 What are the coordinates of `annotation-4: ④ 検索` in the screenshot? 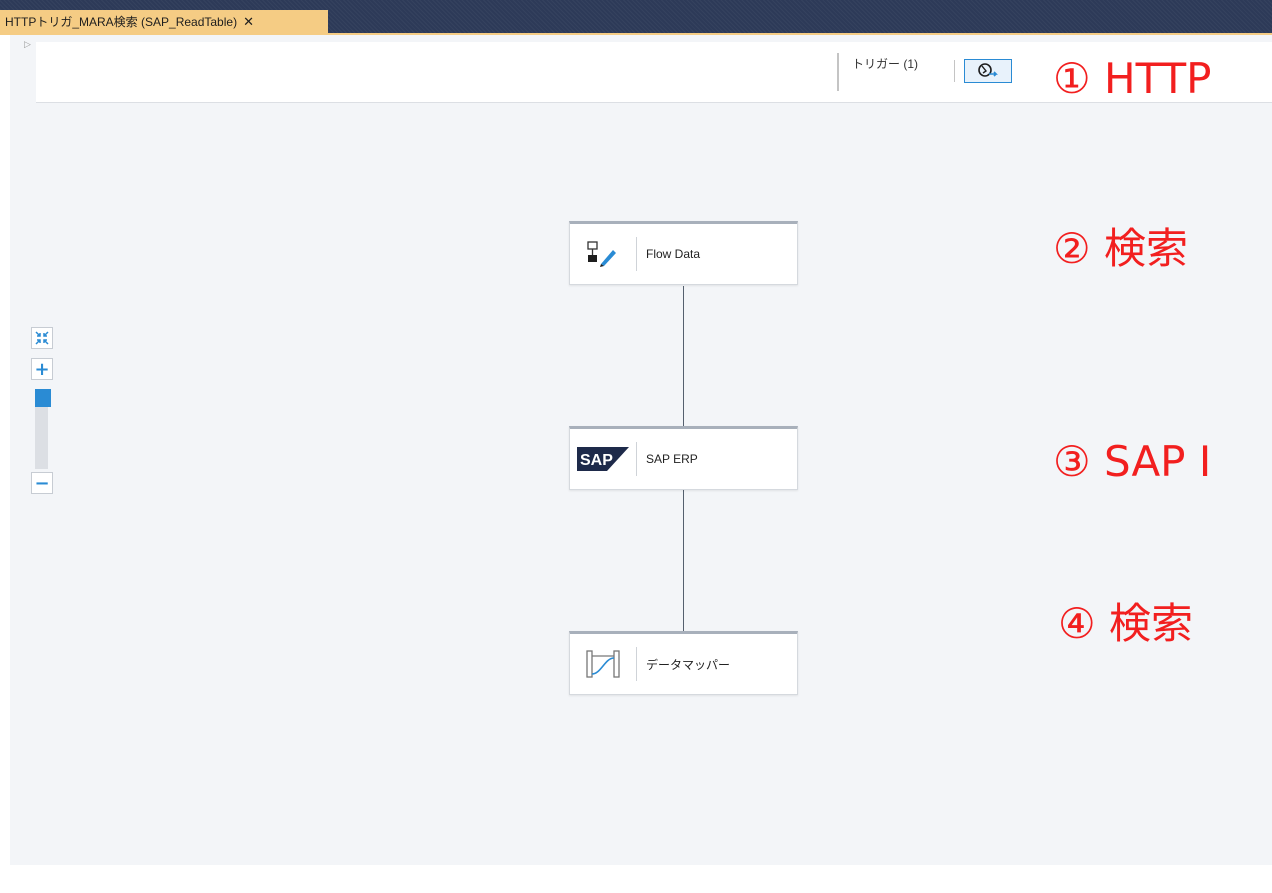 It's located at (1126, 623).